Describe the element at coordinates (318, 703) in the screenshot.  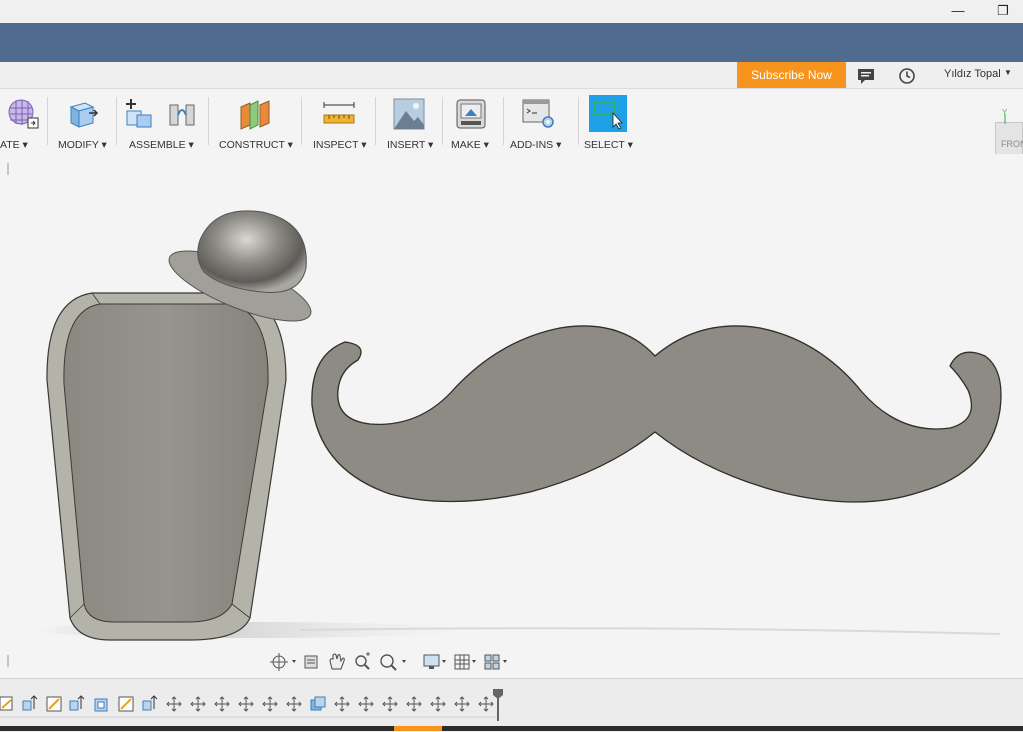
I see `timeline-feature-component` at that location.